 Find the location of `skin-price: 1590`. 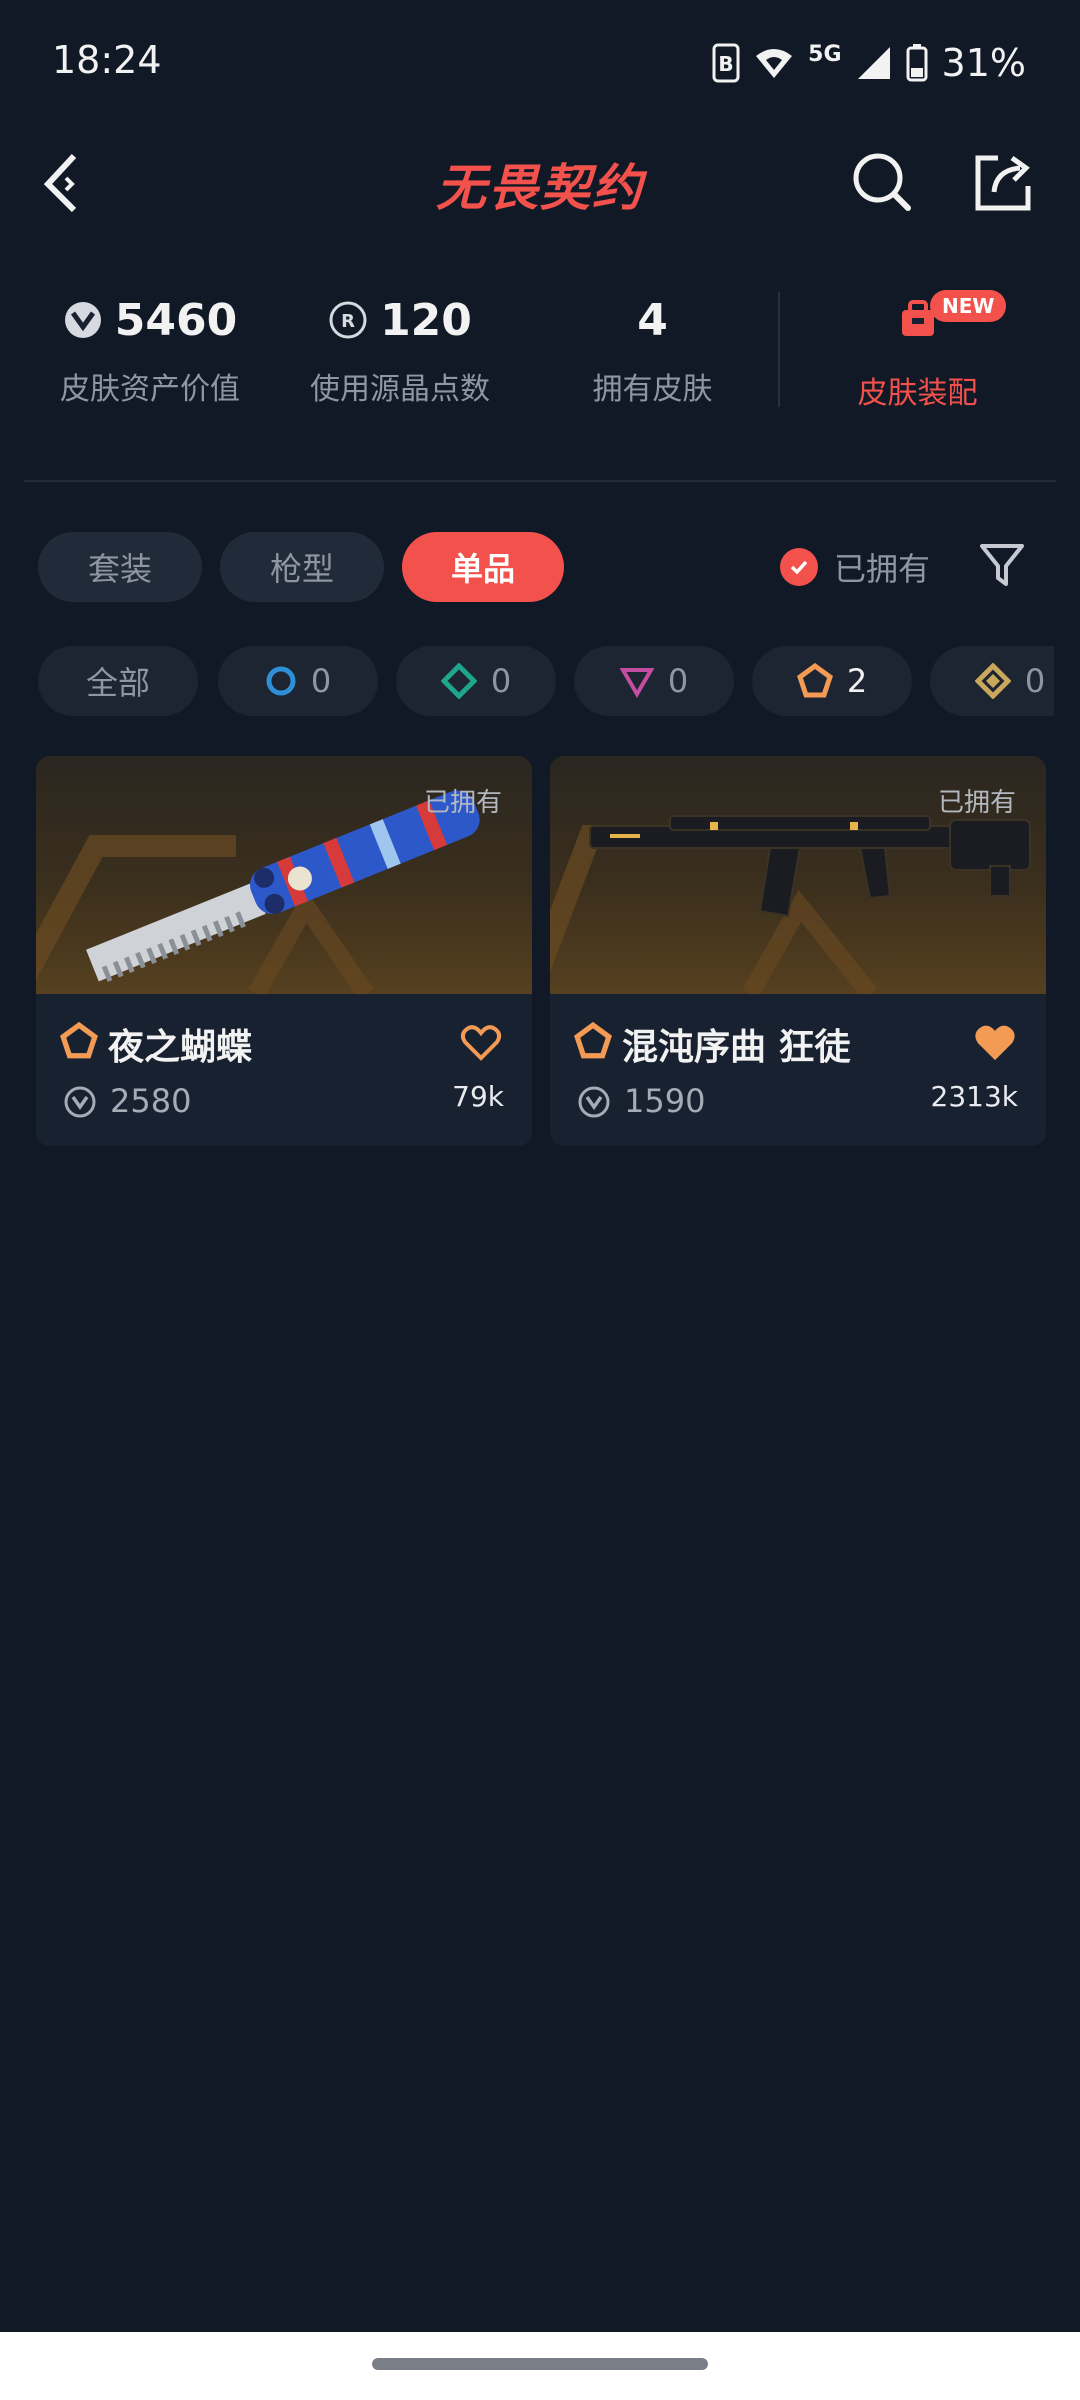

skin-price: 1590 is located at coordinates (665, 1101).